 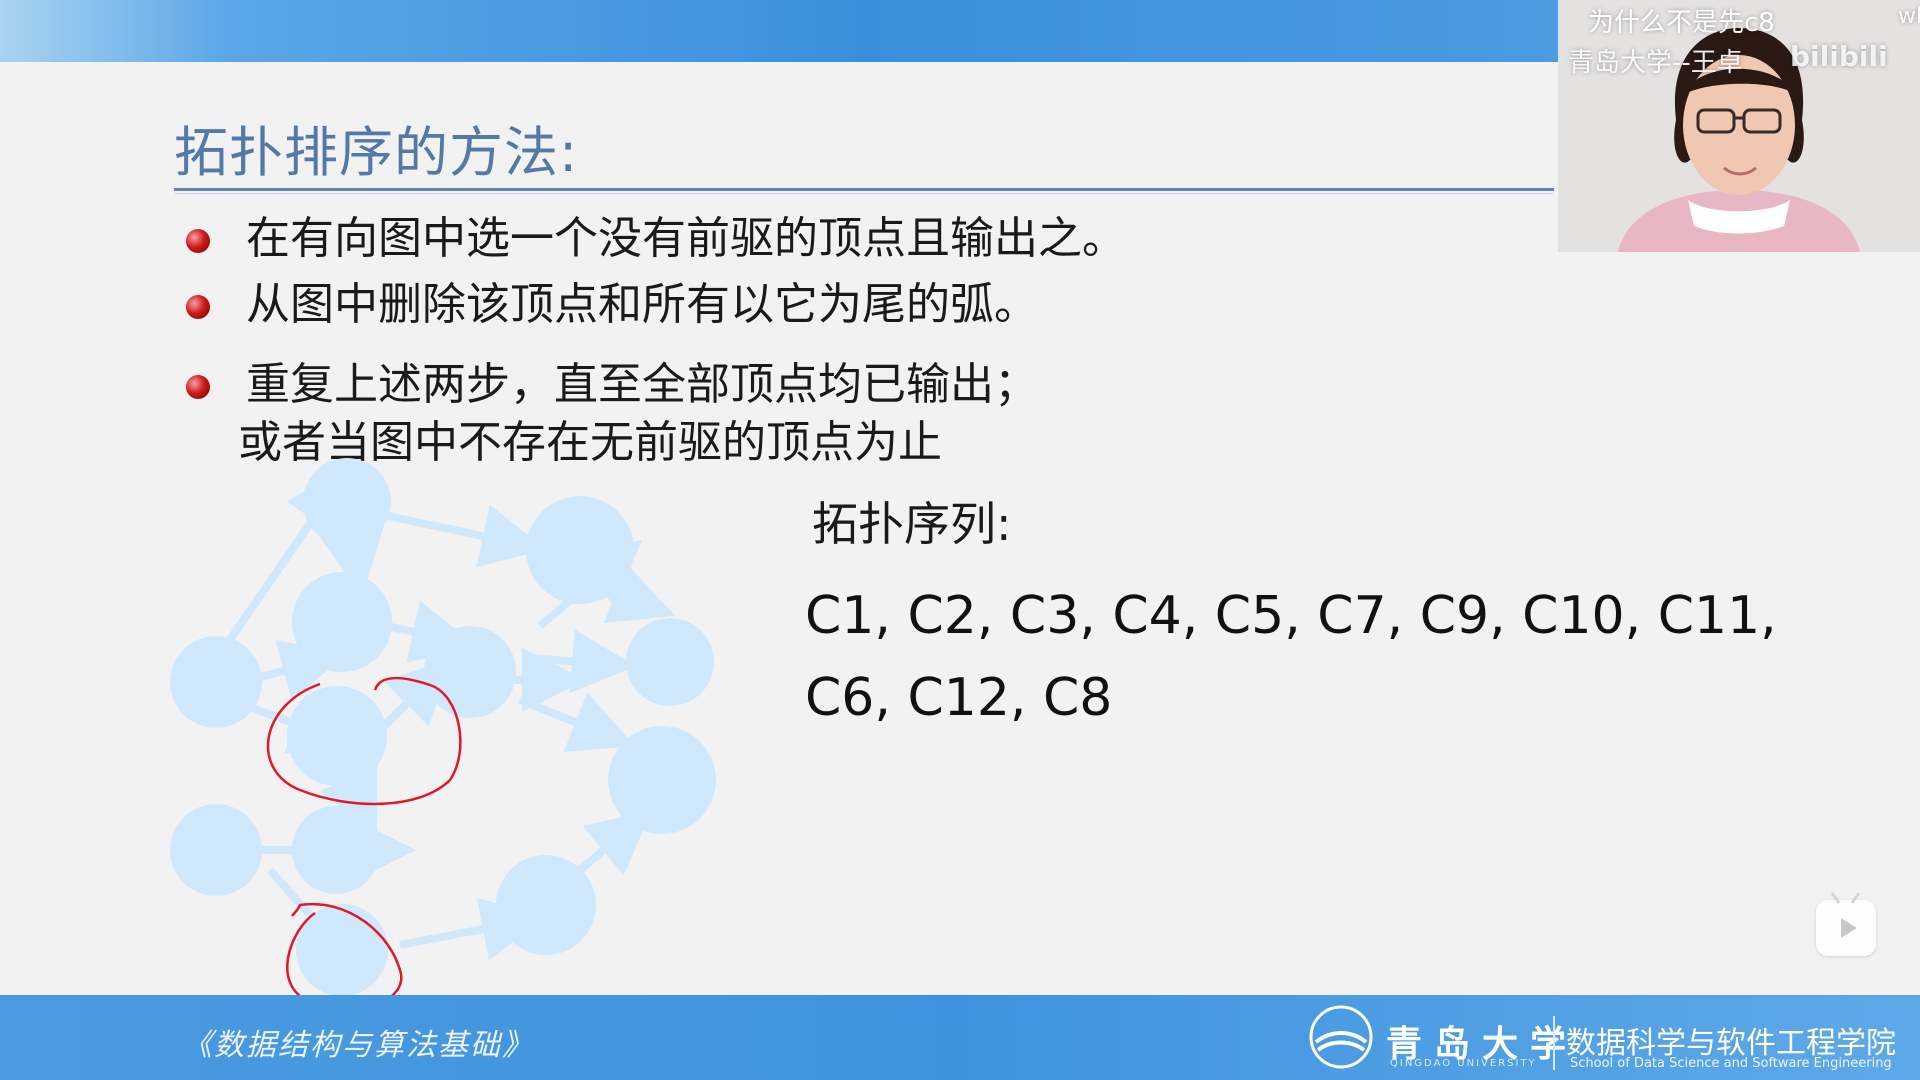 What do you see at coordinates (1655, 63) in the screenshot?
I see `watermark-text: 青岛大学--王卓` at bounding box center [1655, 63].